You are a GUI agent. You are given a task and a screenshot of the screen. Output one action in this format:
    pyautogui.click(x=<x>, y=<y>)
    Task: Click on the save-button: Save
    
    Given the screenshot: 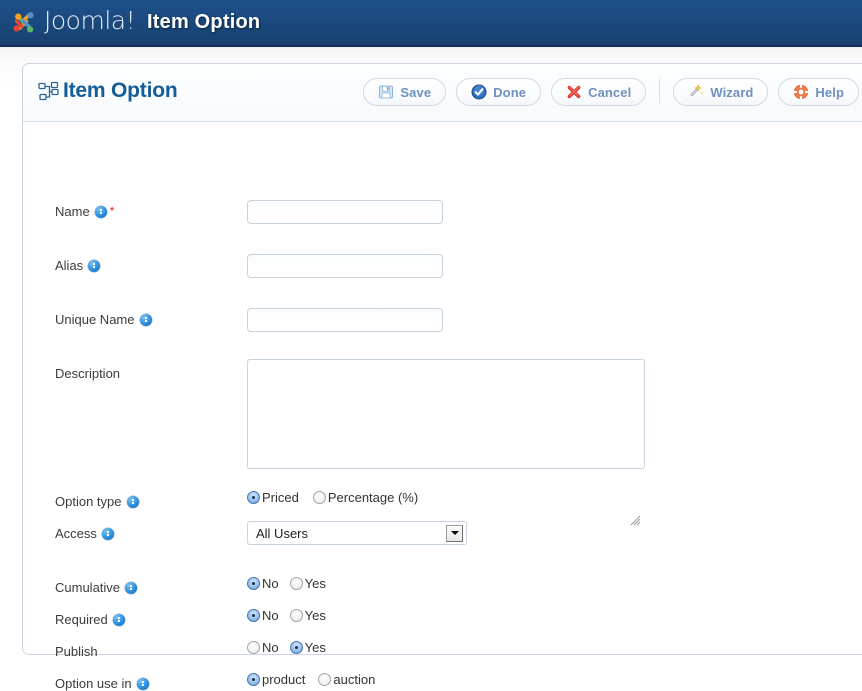 What is the action you would take?
    pyautogui.click(x=405, y=92)
    